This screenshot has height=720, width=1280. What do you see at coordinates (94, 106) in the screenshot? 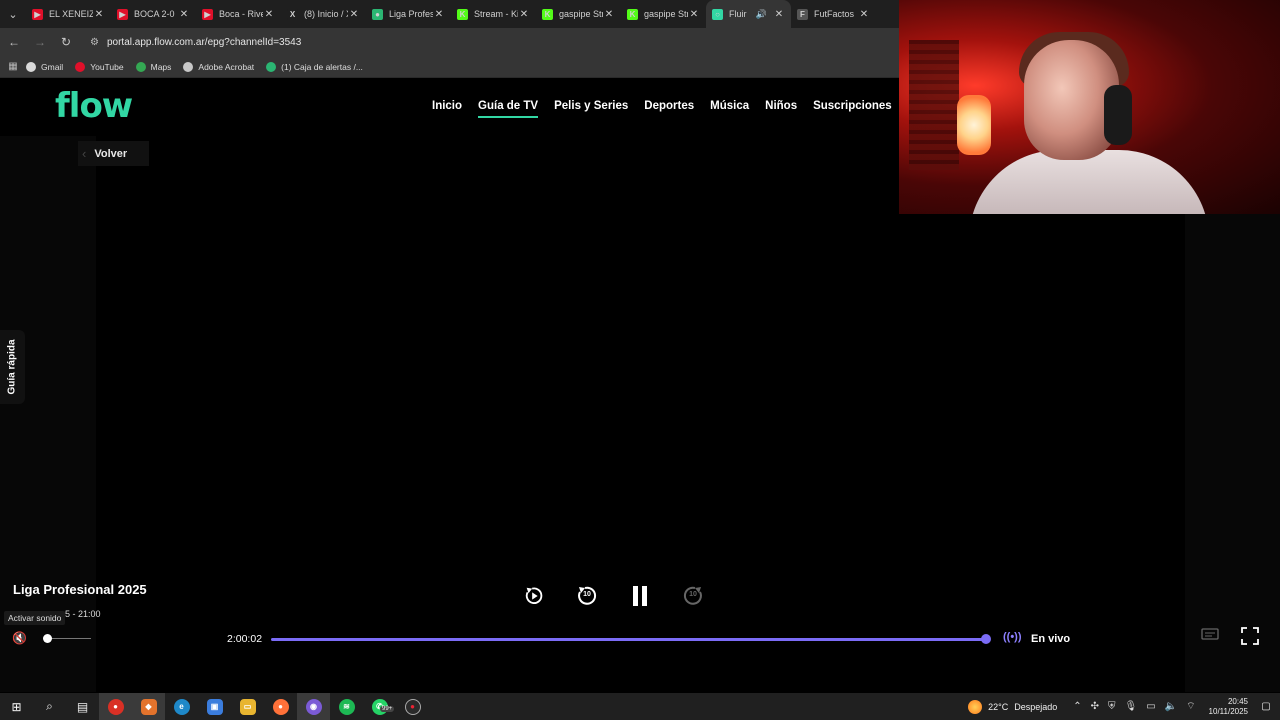
I see `flow-logo: flow` at bounding box center [94, 106].